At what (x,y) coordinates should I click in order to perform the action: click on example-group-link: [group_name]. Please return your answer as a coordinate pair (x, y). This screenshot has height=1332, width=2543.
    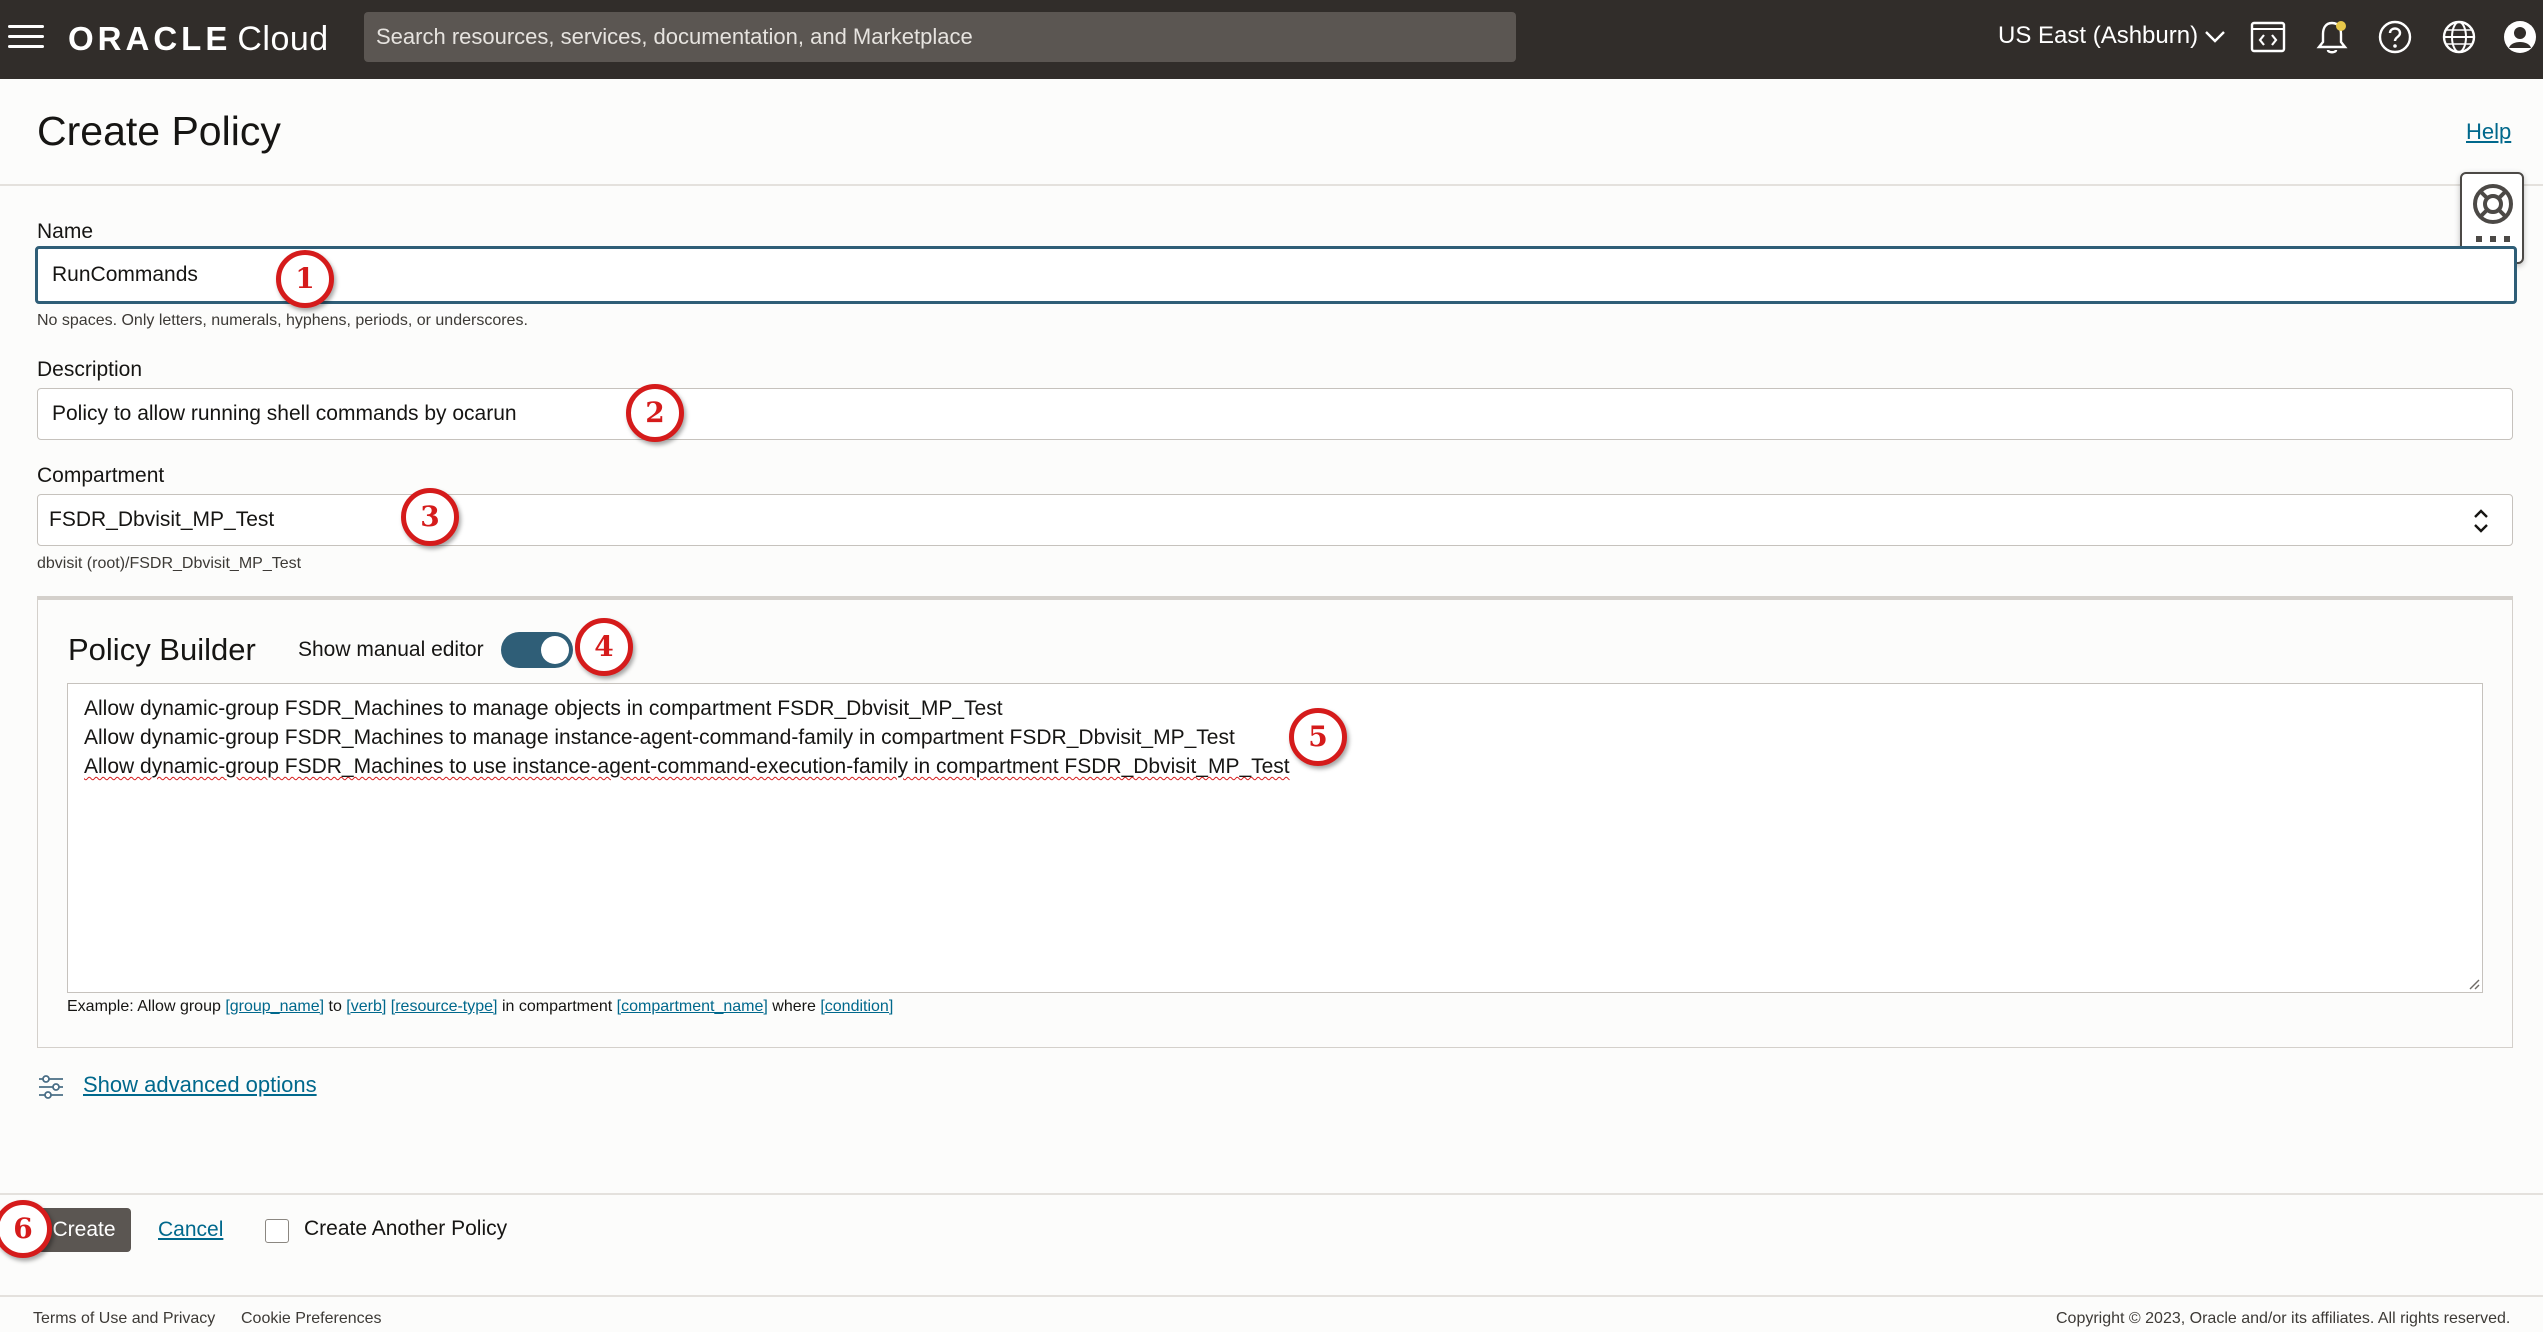
    Looking at the image, I should click on (274, 1006).